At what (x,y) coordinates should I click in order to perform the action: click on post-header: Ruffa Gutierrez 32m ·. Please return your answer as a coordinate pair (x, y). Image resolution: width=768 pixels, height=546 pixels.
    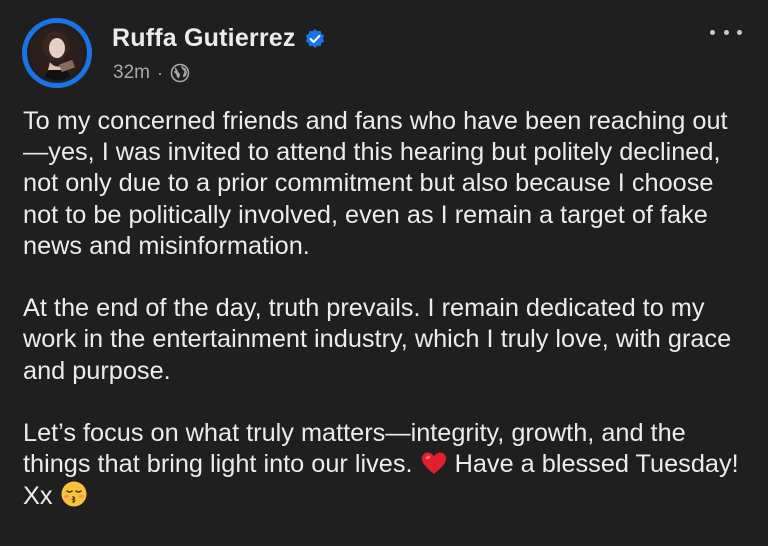
    Looking at the image, I should click on (384, 53).